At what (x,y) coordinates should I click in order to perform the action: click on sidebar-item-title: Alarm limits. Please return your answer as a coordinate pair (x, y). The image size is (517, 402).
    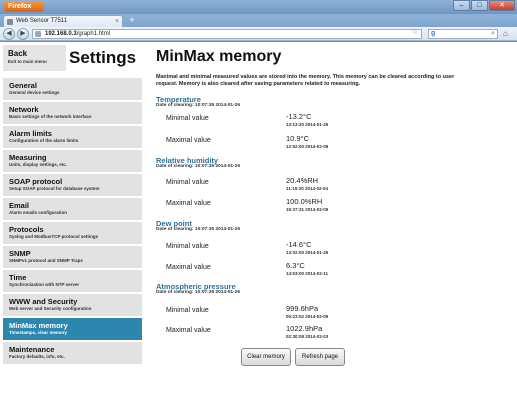
    Looking at the image, I should click on (30, 133).